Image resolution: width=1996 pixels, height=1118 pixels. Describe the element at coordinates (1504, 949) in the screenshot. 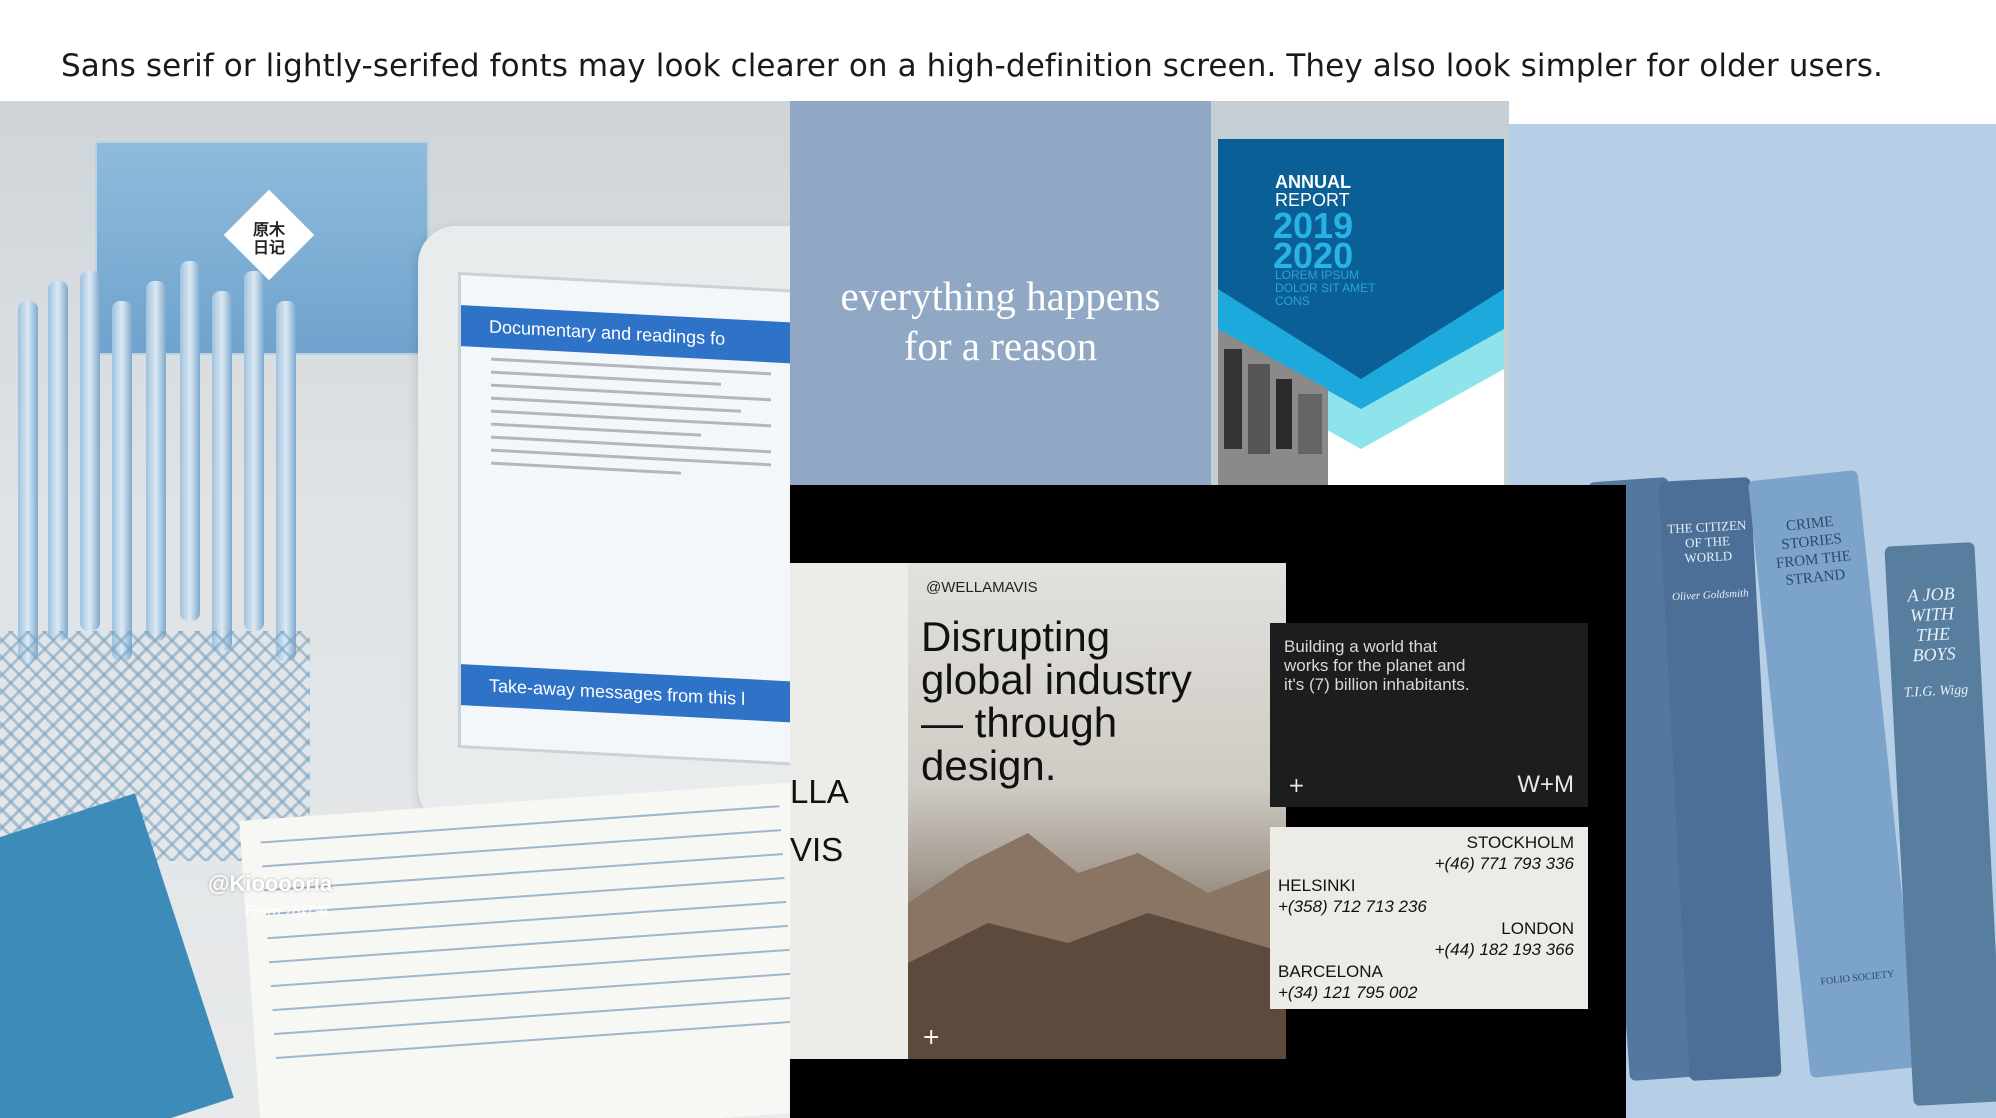

I see `city-phone: +(44) 182 193 366` at that location.